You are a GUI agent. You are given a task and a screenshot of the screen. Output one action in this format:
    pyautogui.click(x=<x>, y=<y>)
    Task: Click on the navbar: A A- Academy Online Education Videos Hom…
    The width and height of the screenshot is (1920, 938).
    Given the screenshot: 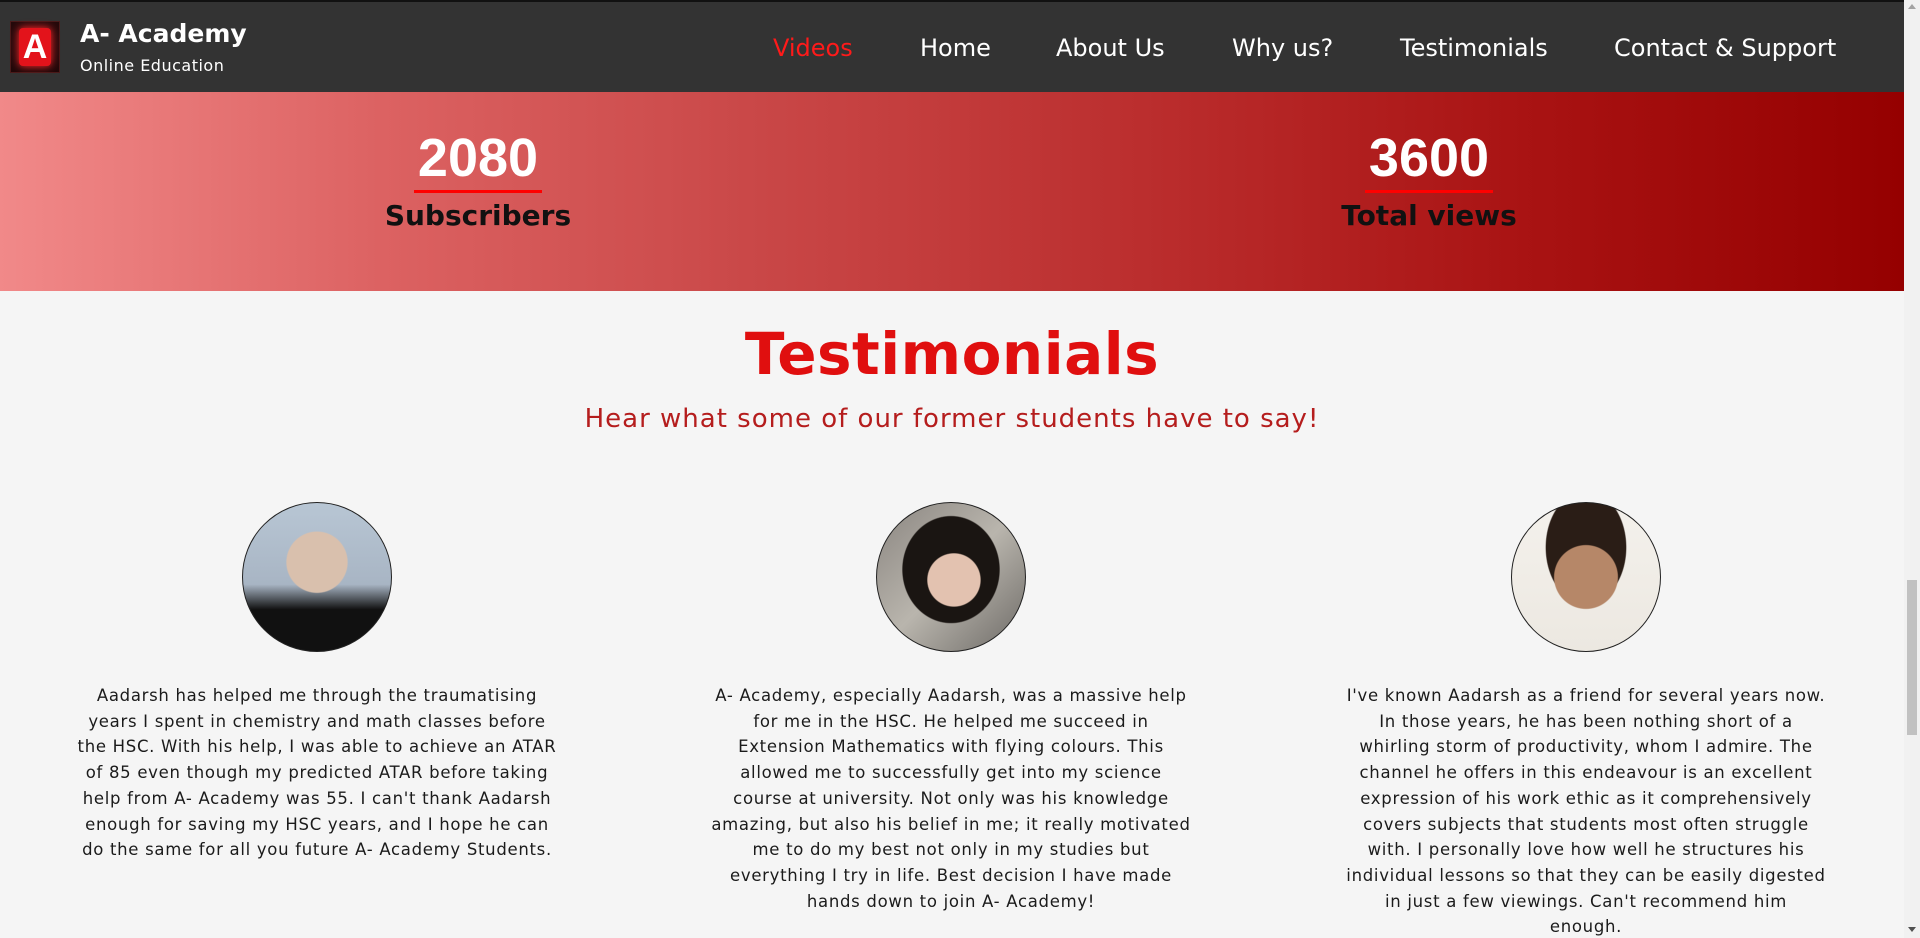 What is the action you would take?
    pyautogui.click(x=952, y=47)
    